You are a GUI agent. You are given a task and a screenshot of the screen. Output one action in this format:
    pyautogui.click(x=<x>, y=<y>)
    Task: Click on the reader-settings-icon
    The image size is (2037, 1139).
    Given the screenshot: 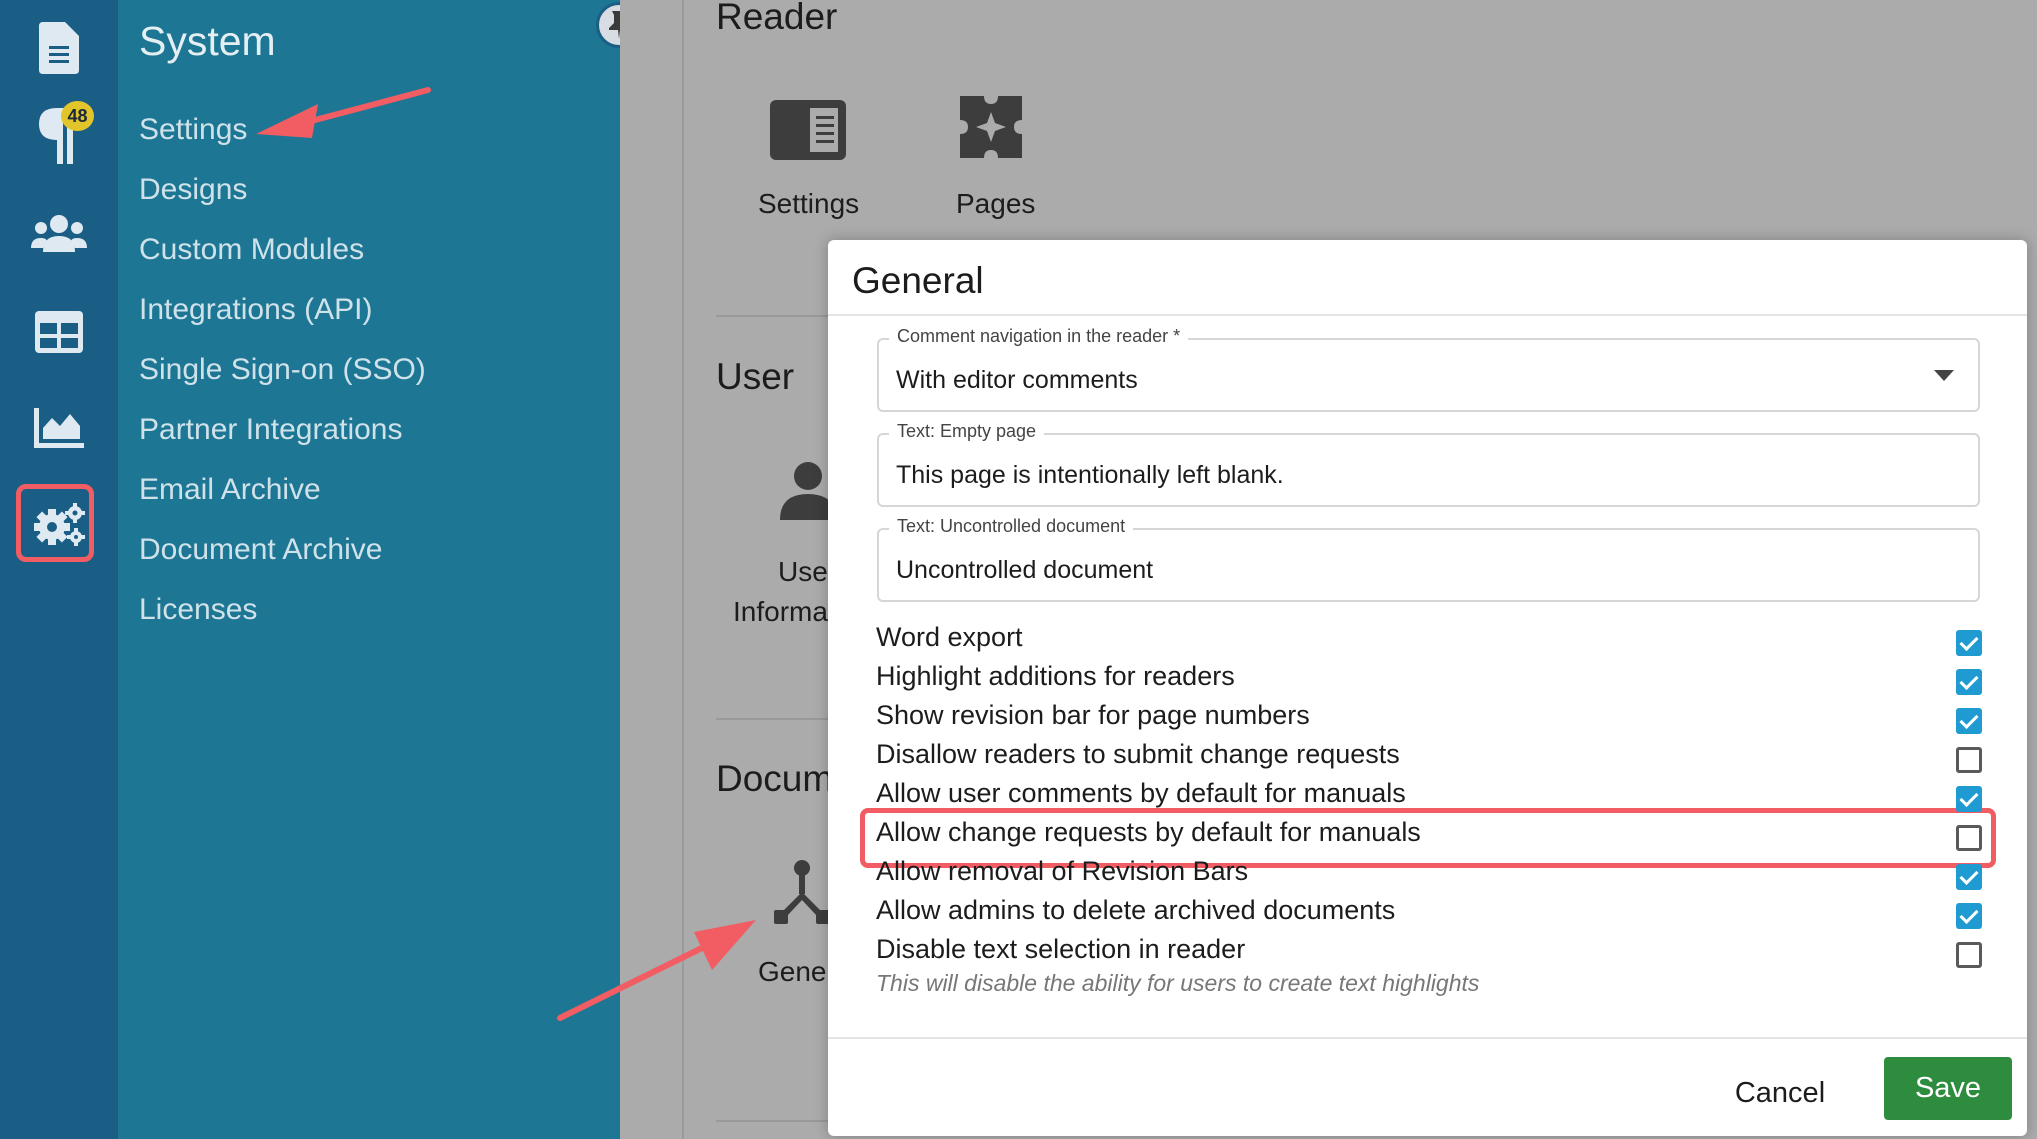 What is the action you would take?
    pyautogui.click(x=808, y=130)
    